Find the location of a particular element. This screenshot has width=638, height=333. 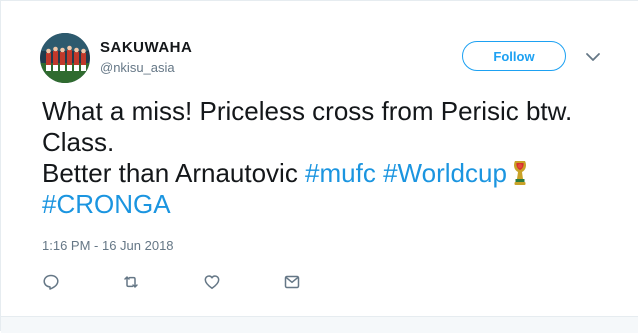

world-cup-trophy-icon is located at coordinates (519, 173).